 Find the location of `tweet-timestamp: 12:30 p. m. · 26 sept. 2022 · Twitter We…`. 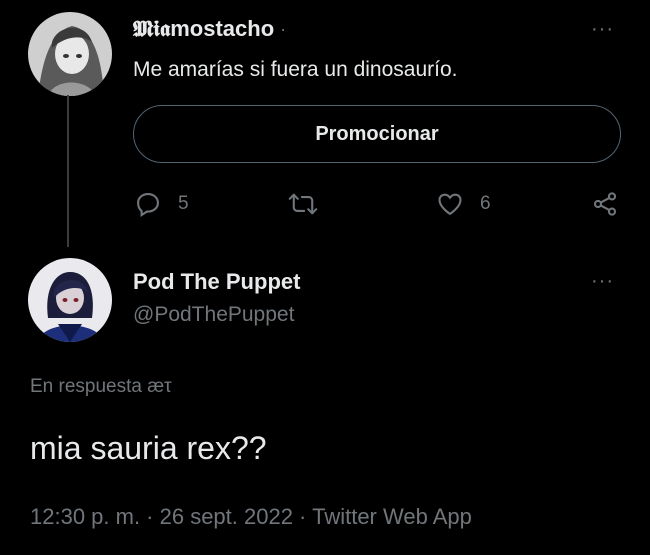

tweet-timestamp: 12:30 p. m. · 26 sept. 2022 · Twitter We… is located at coordinates (251, 517).